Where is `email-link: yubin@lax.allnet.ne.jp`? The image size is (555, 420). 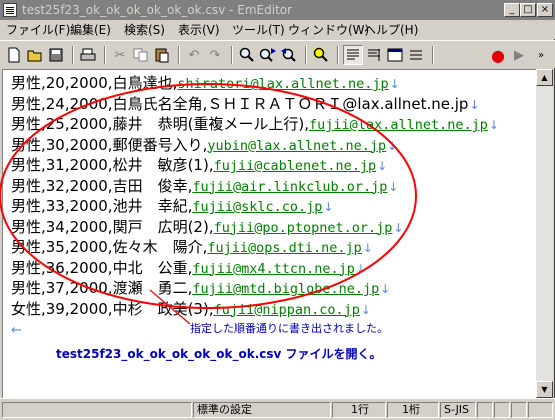 email-link: yubin@lax.allnet.ne.jp is located at coordinates (296, 146).